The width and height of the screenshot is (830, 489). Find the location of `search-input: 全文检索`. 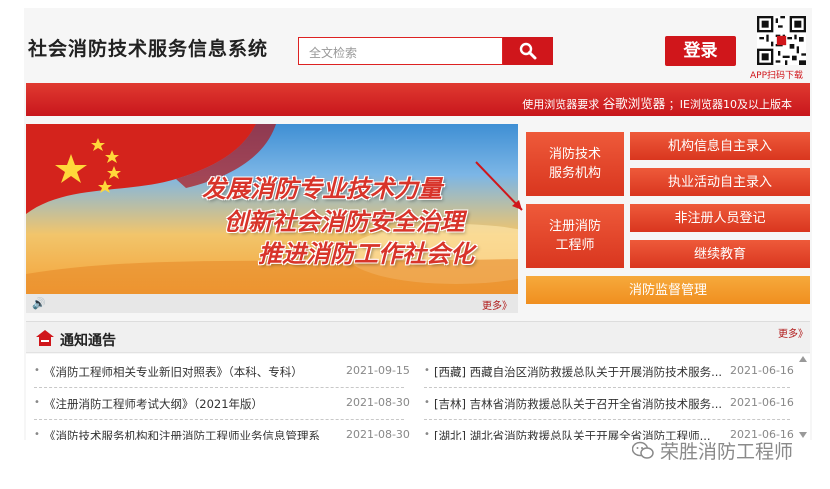

search-input: 全文检索 is located at coordinates (400, 51).